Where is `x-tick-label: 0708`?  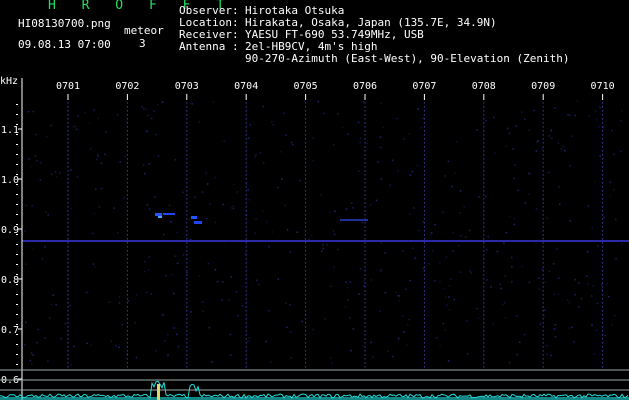
x-tick-label: 0708 is located at coordinates (484, 86).